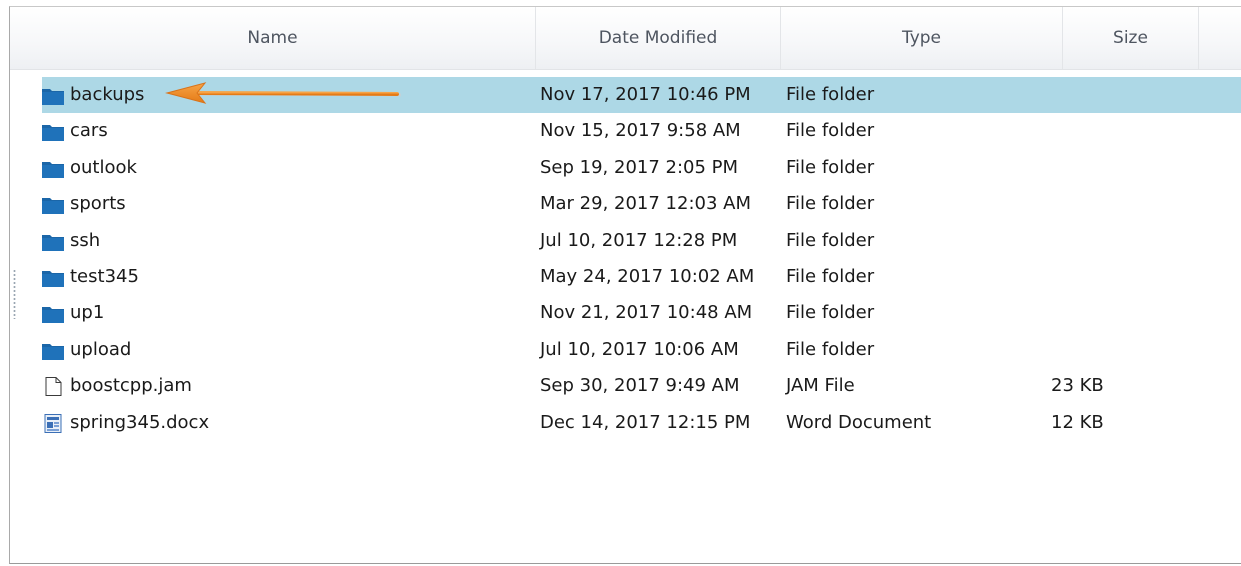 Image resolution: width=1241 pixels, height=566 pixels. I want to click on column-header-filler, so click(1220, 38).